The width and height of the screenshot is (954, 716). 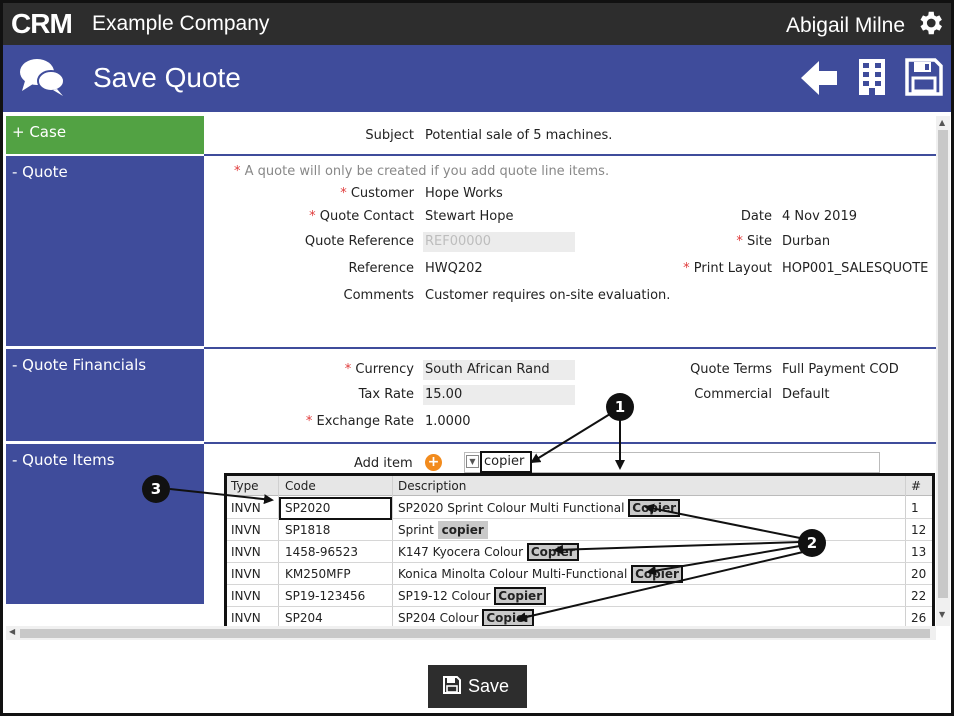 I want to click on row-description: Sprint copier, so click(x=443, y=530).